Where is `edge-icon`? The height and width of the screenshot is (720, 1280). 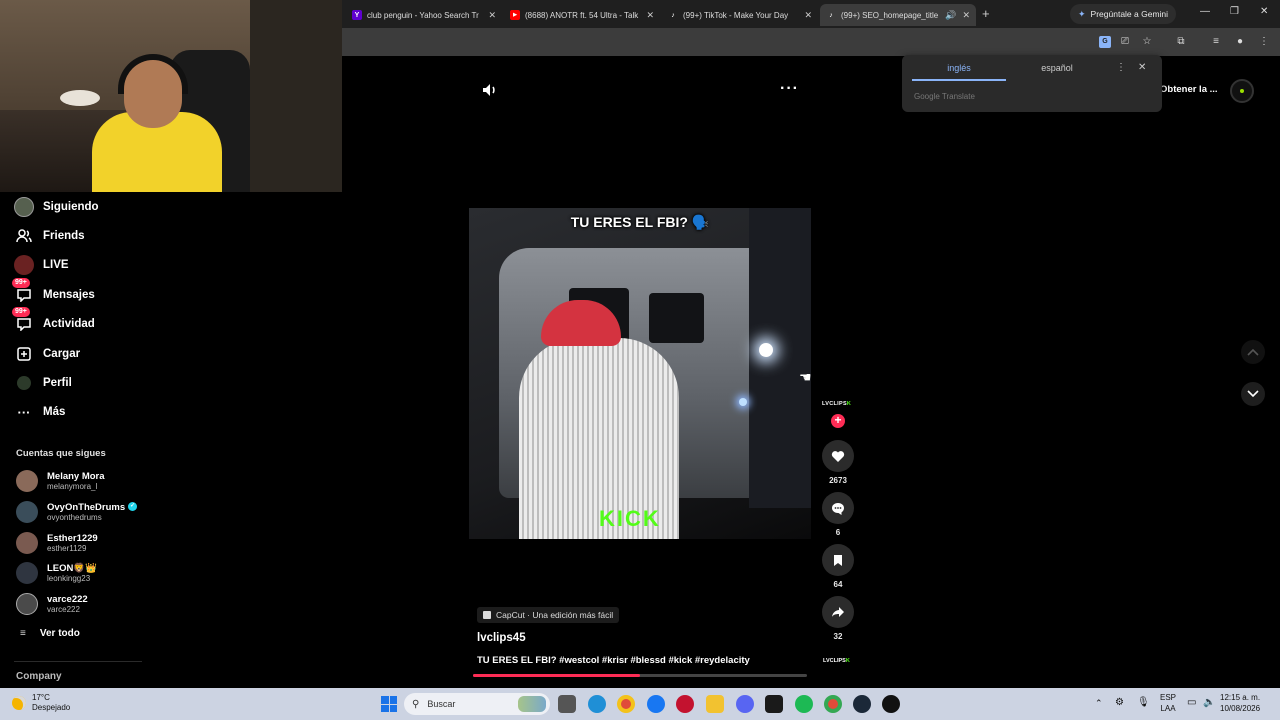
edge-icon is located at coordinates (597, 704).